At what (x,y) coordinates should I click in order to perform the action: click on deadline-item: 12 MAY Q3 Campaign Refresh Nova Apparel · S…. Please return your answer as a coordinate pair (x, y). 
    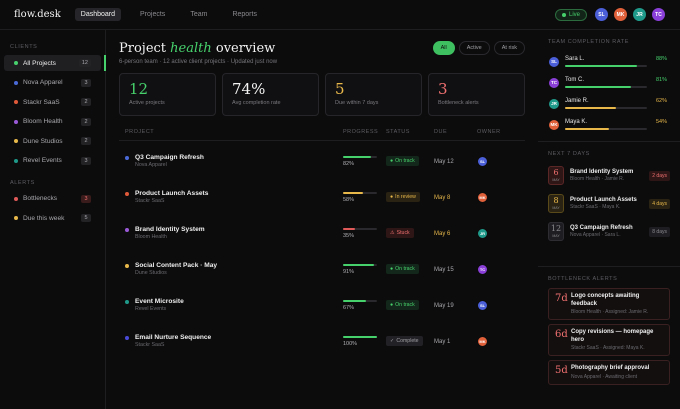
    Looking at the image, I should click on (609, 231).